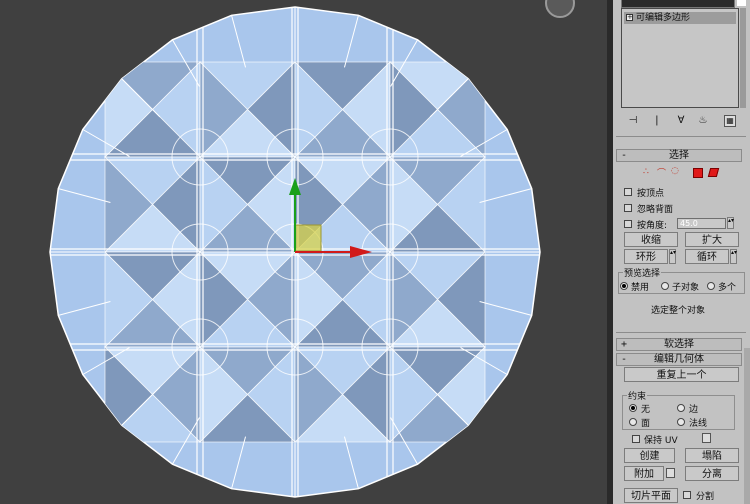 The width and height of the screenshot is (750, 504). Describe the element at coordinates (698, 173) in the screenshot. I see `polygon-level-icon` at that location.